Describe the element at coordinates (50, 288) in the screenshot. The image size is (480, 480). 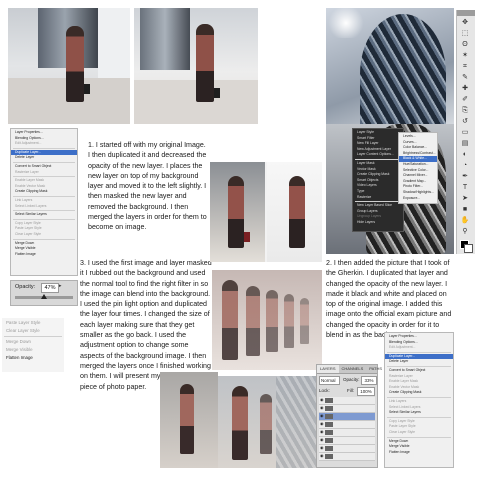
I see `opacity-field: 47%` at that location.